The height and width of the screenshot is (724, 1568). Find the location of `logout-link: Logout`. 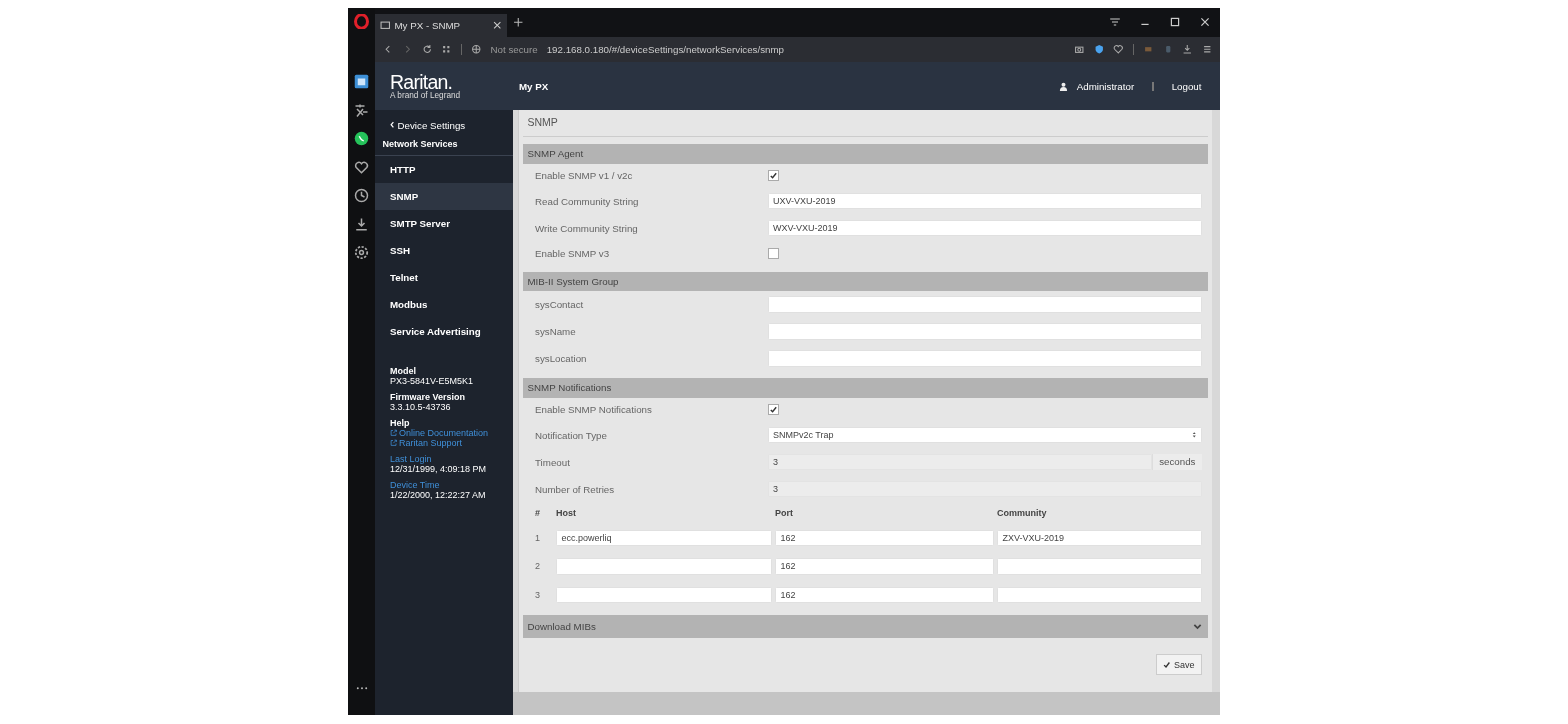

logout-link: Logout is located at coordinates (1186, 86).